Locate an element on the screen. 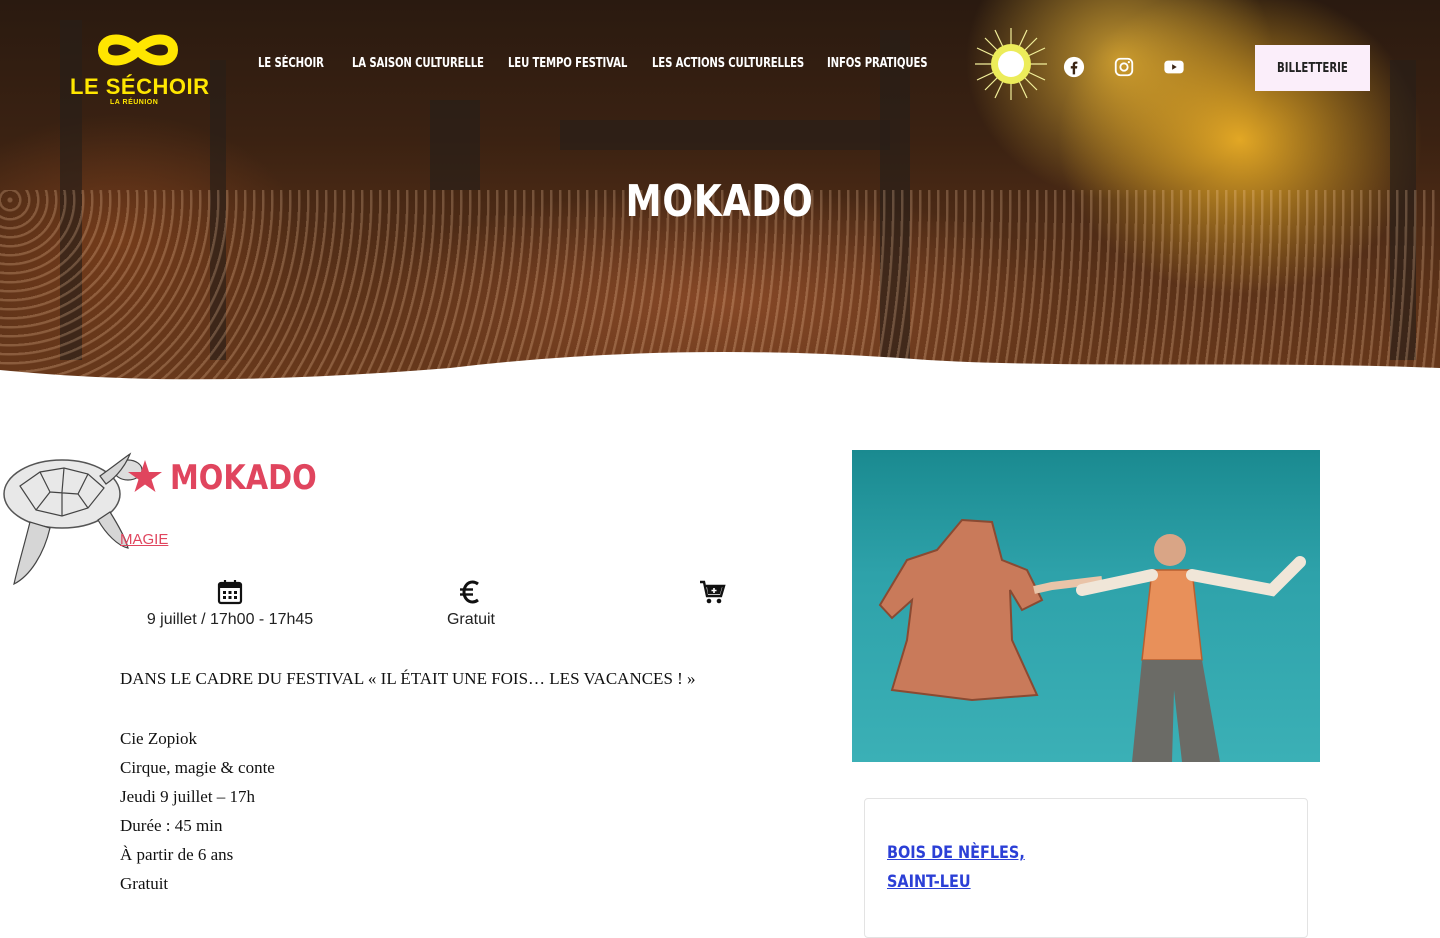  euro-icon is located at coordinates (469, 592).